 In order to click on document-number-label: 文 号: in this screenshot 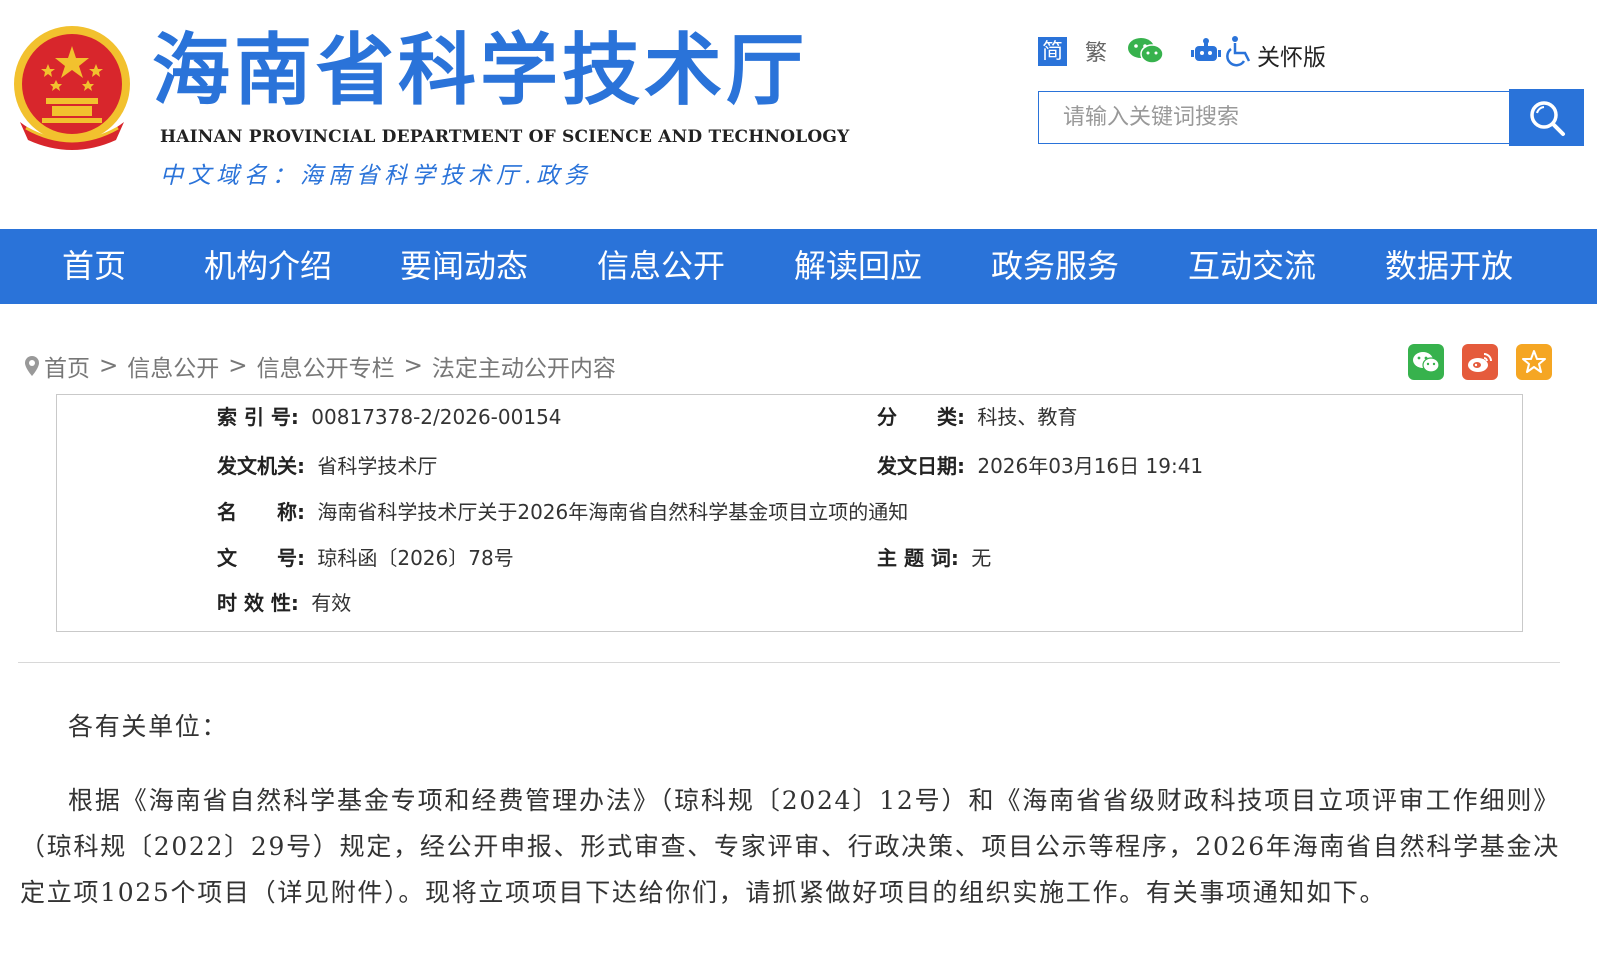, I will do `click(261, 558)`.